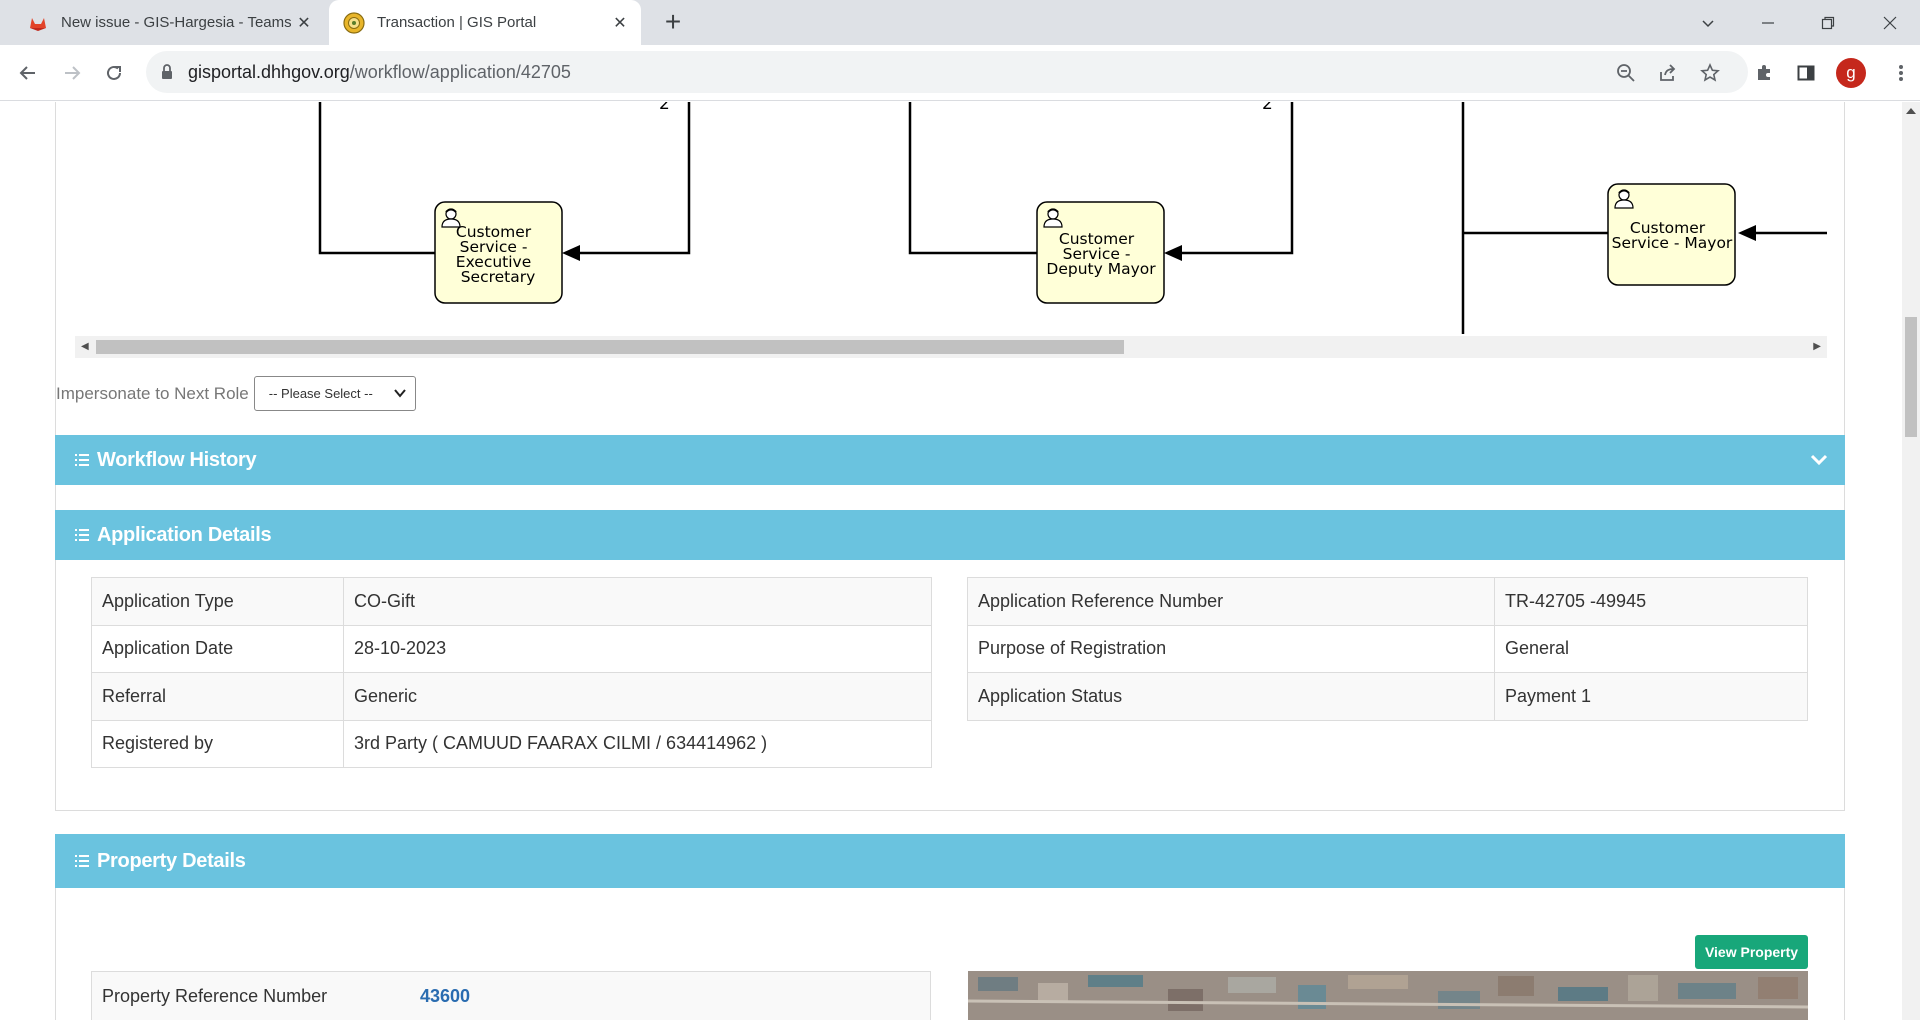 Image resolution: width=1920 pixels, height=1020 pixels. What do you see at coordinates (1708, 22) in the screenshot?
I see `tab-search-icon` at bounding box center [1708, 22].